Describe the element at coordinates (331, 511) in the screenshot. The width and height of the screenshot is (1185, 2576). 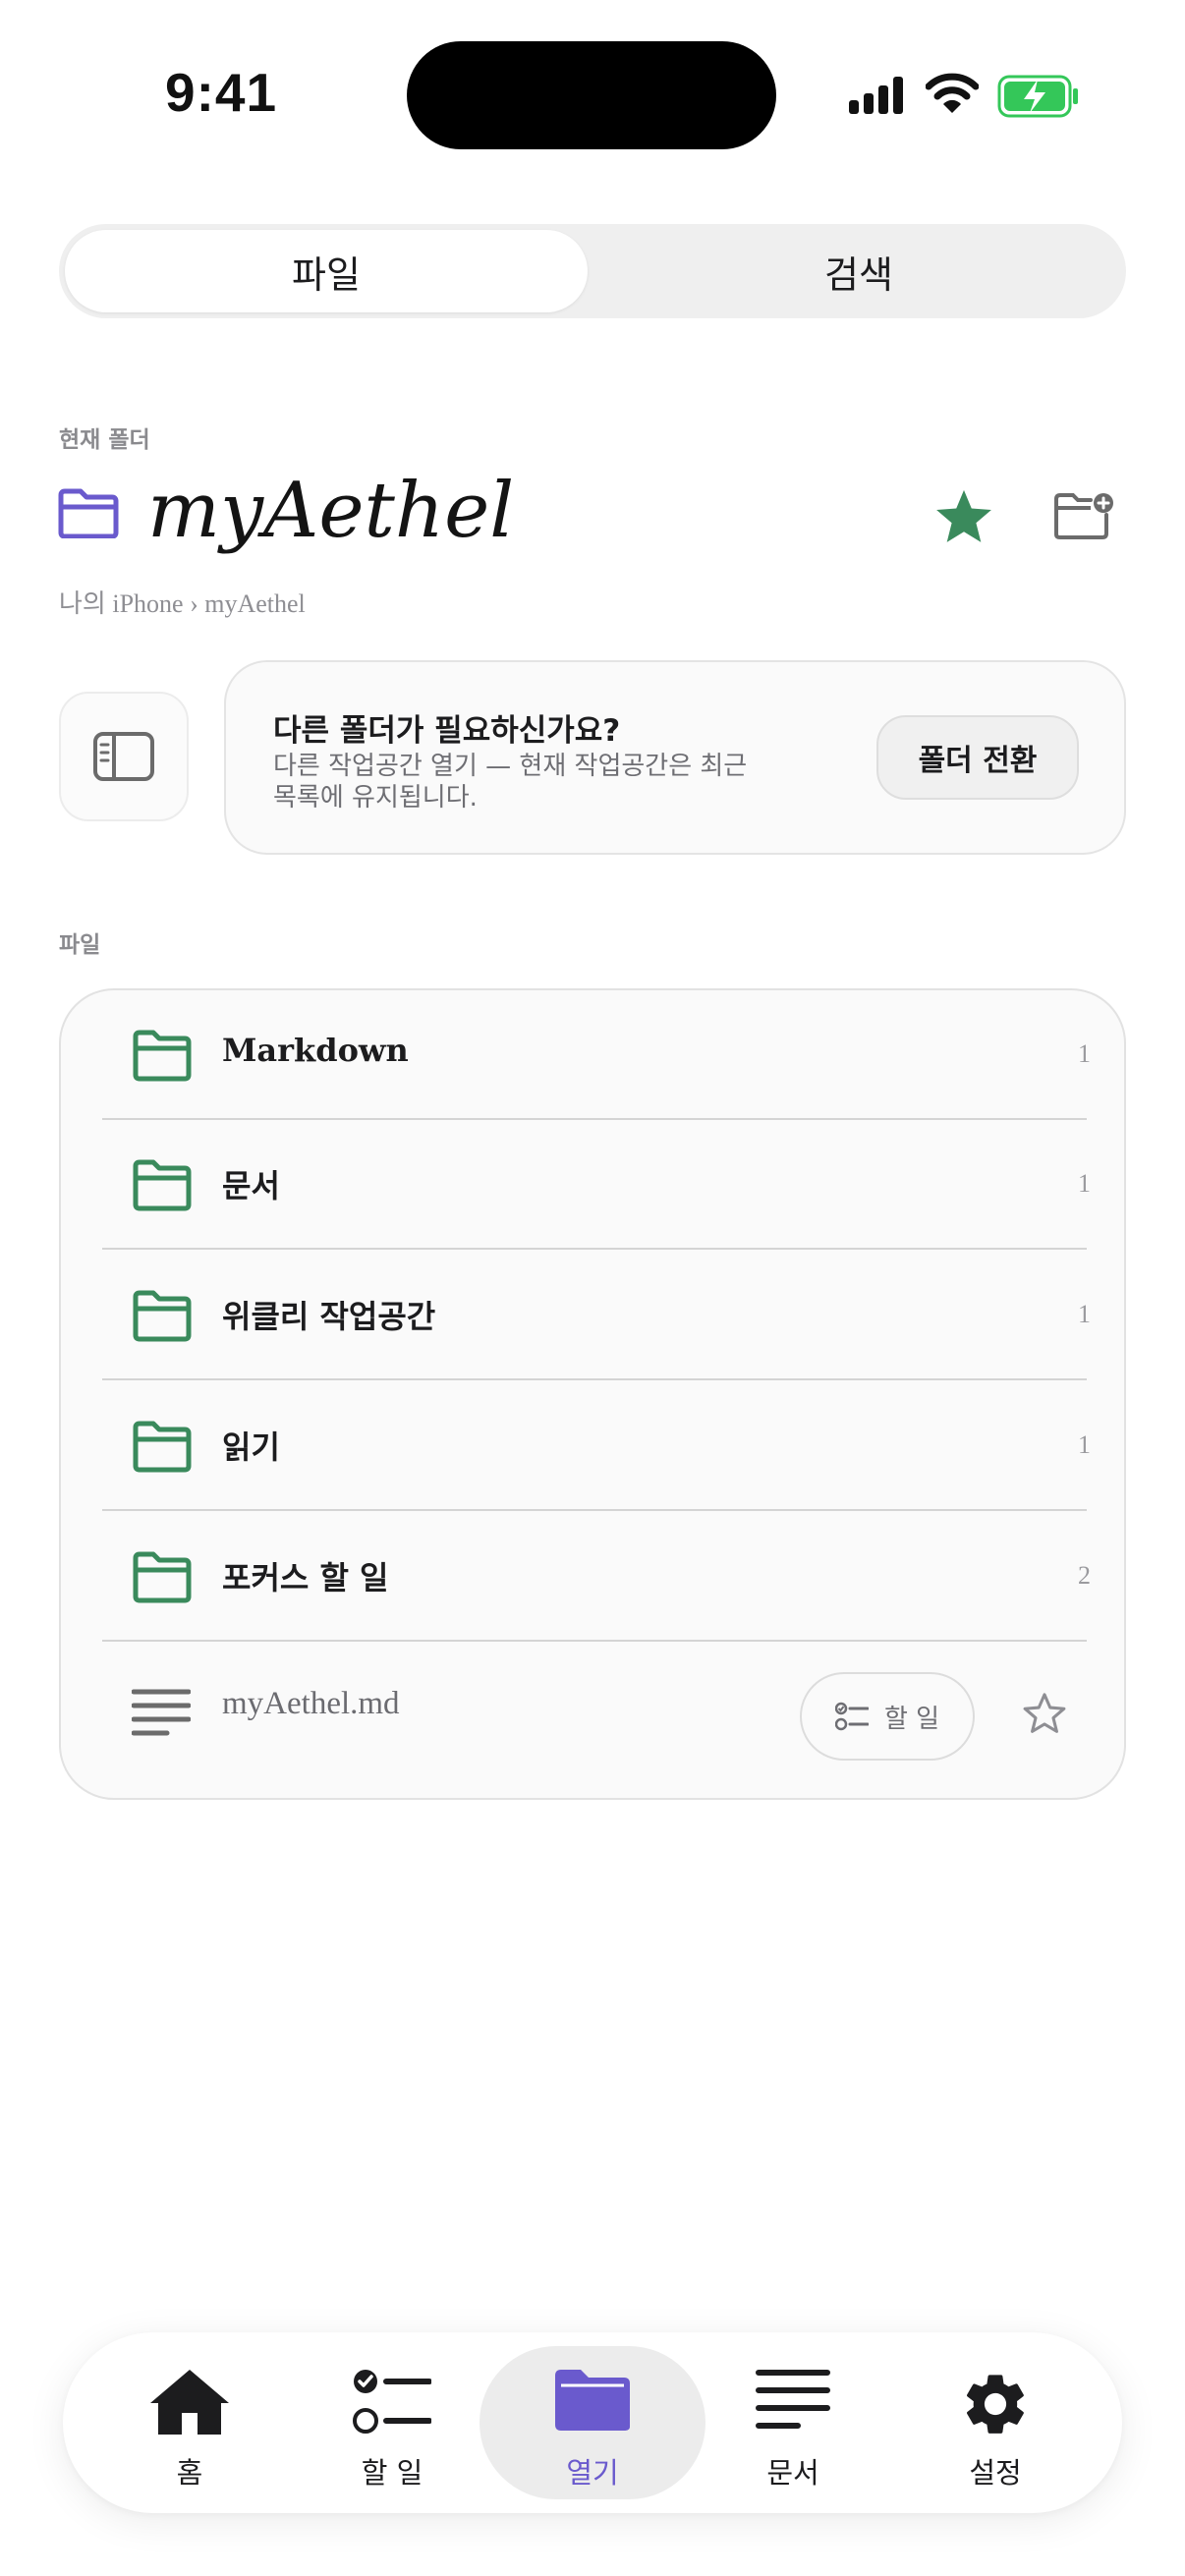
I see `page-title: myAethel` at that location.